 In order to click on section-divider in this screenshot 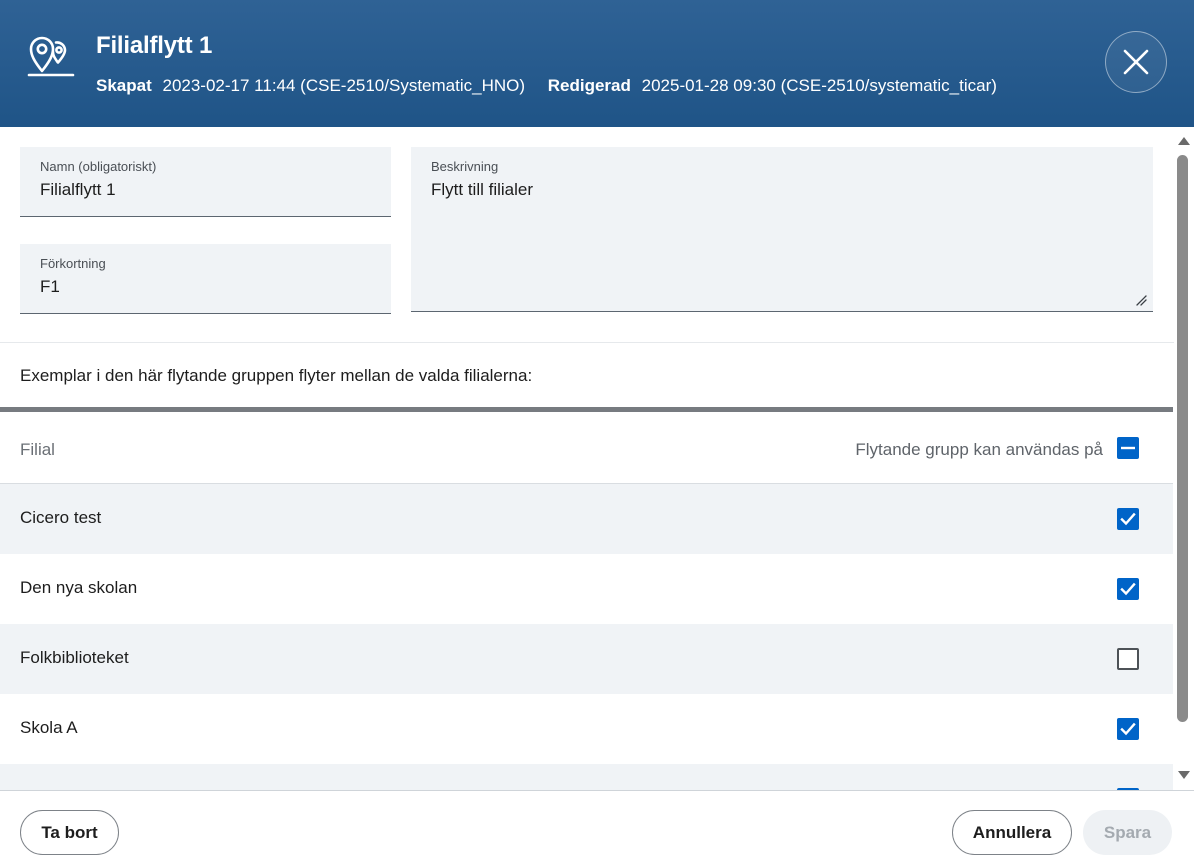, I will do `click(587, 342)`.